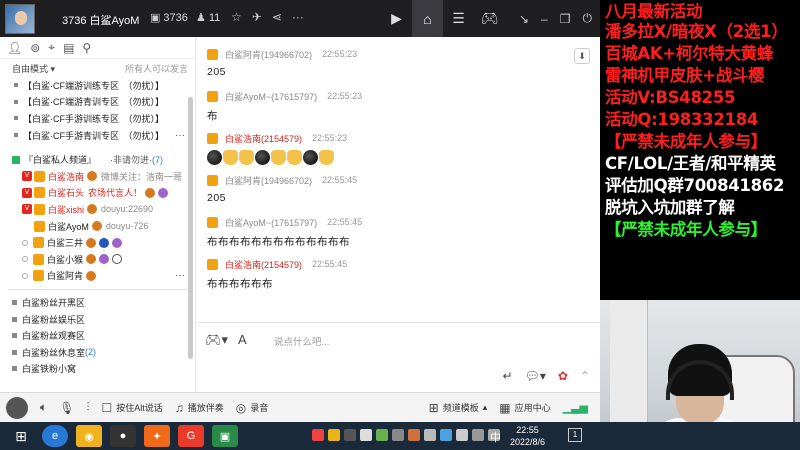 The height and width of the screenshot is (450, 800). What do you see at coordinates (103, 352) in the screenshot?
I see `channel-item: 白鲨粉丝休息室 (2)` at bounding box center [103, 352].